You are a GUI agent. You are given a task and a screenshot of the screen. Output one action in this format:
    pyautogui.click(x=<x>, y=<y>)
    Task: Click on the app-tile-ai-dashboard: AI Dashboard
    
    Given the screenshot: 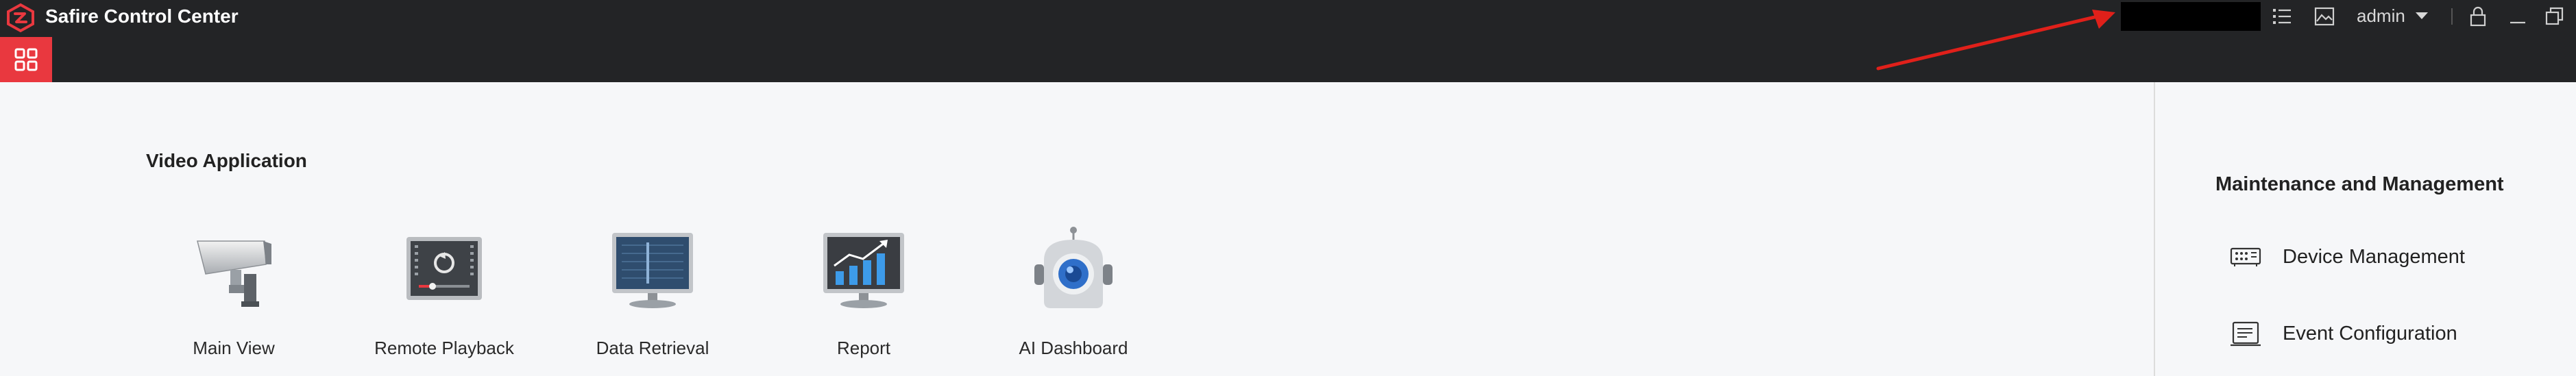 What is the action you would take?
    pyautogui.click(x=1073, y=294)
    